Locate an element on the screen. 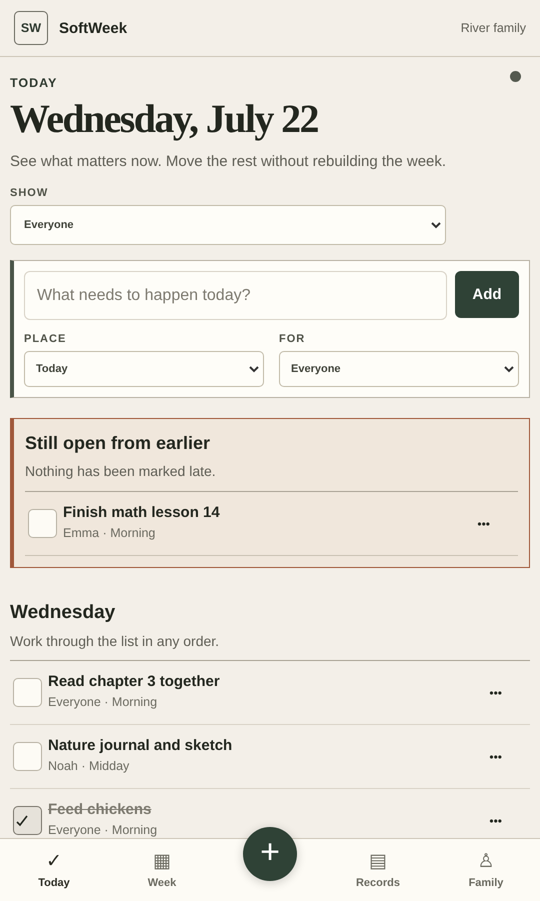 The height and width of the screenshot is (901, 540). page-subtitle: See what matters now. Move the rest without rebuilding the week. is located at coordinates (229, 161).